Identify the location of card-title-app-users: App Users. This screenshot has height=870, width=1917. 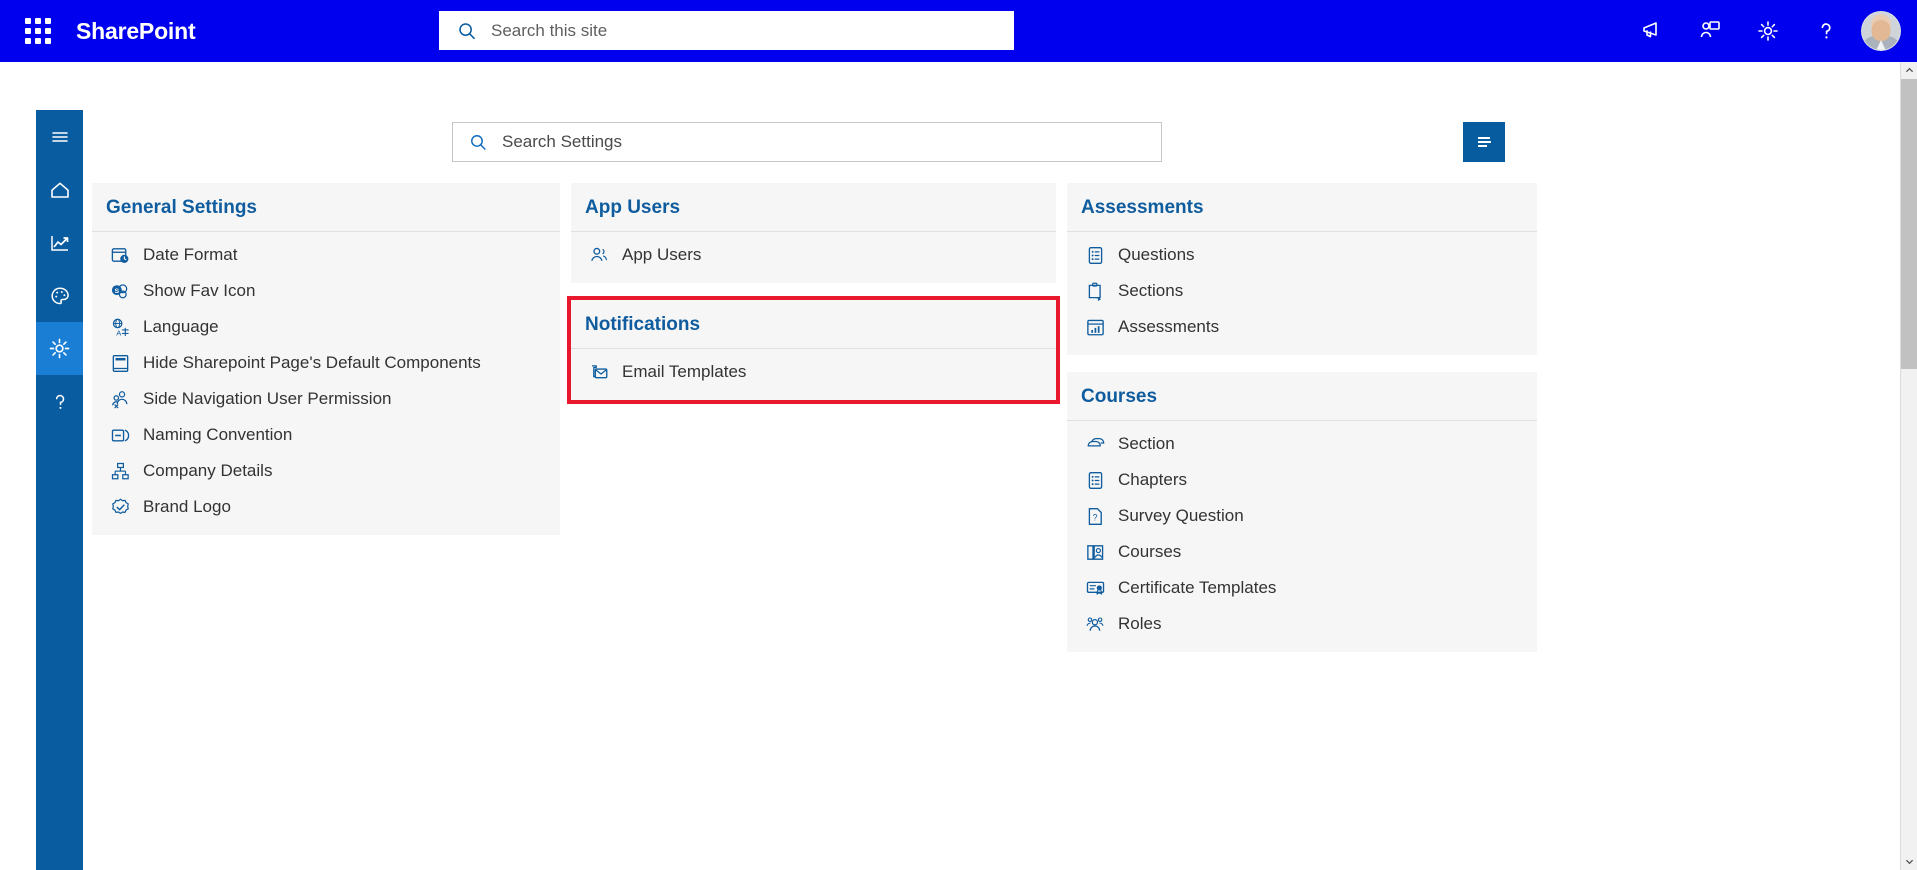
(813, 207).